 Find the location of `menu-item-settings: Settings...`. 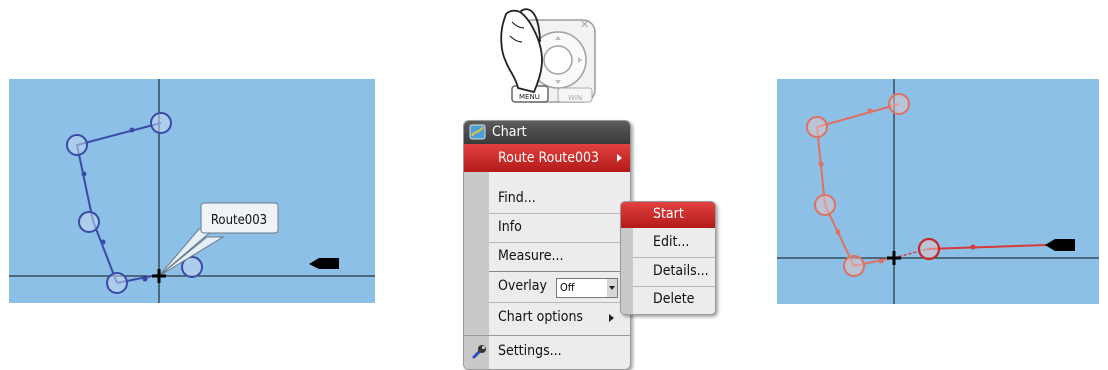

menu-item-settings: Settings... is located at coordinates (547, 352).